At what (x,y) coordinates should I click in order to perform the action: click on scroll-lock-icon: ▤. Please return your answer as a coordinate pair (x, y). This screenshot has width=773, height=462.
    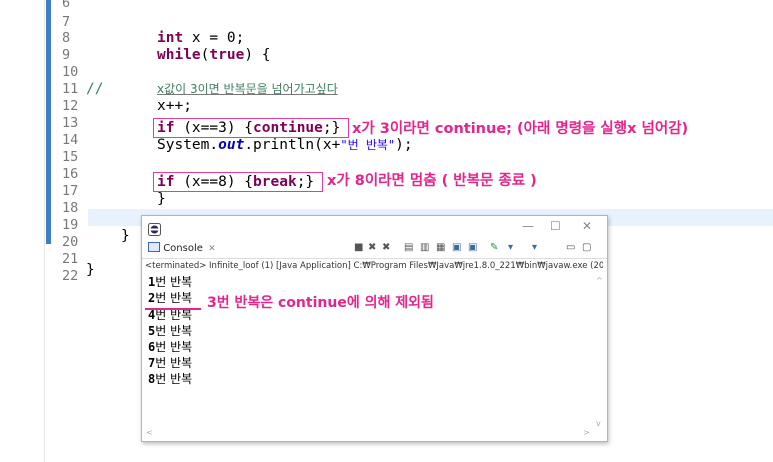
    Looking at the image, I should click on (408, 247).